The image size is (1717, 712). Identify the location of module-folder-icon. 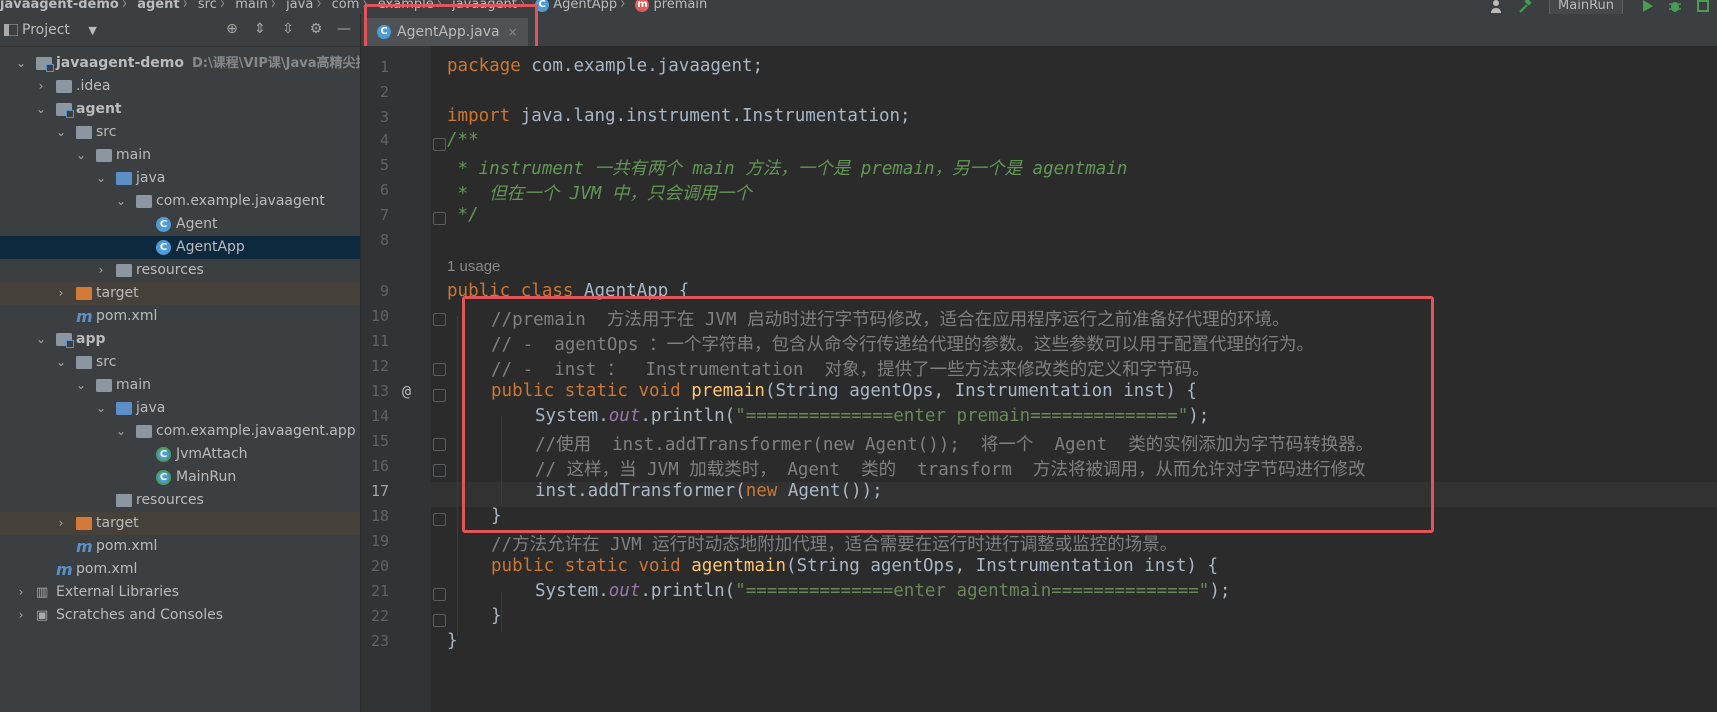
(65, 110).